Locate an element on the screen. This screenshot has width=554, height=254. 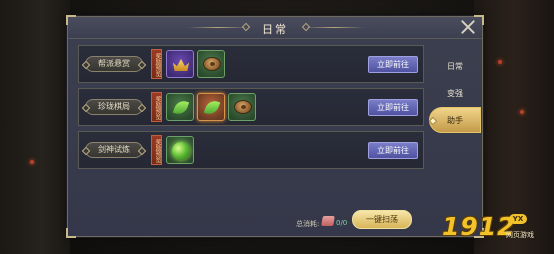
watermark-logo-subtitle: 网页游戏 is located at coordinates (520, 235).